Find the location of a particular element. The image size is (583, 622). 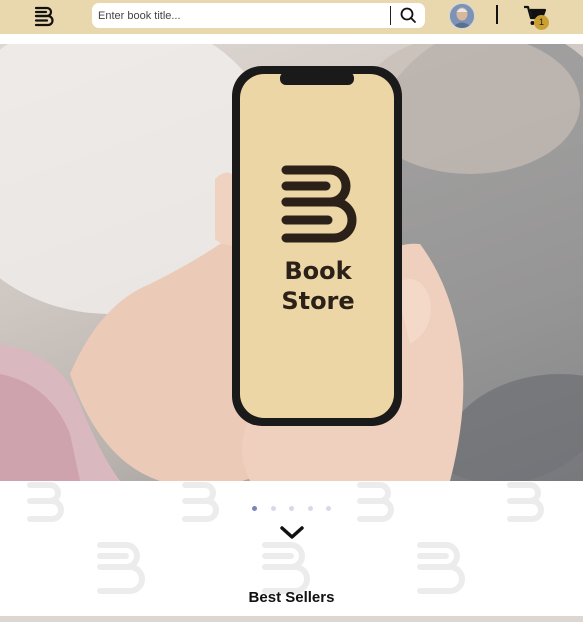

search-icon is located at coordinates (408, 15).